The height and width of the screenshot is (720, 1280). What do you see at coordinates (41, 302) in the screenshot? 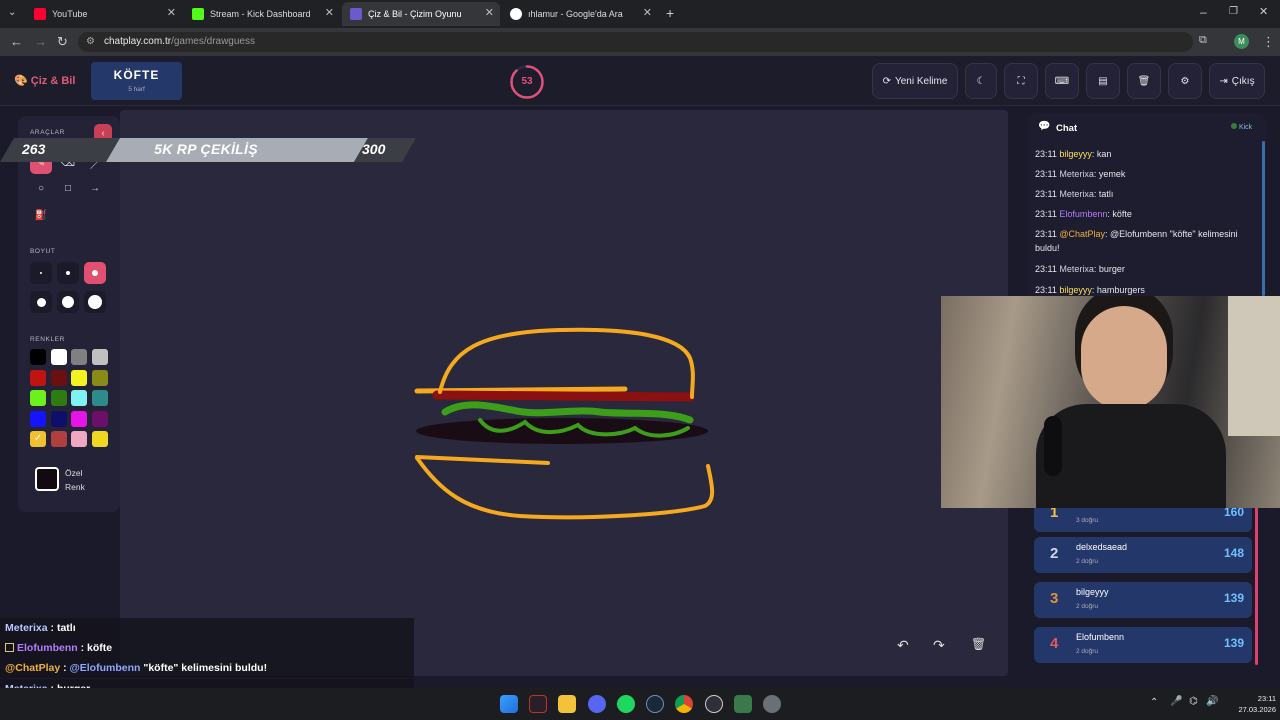
I see `size-4-button` at bounding box center [41, 302].